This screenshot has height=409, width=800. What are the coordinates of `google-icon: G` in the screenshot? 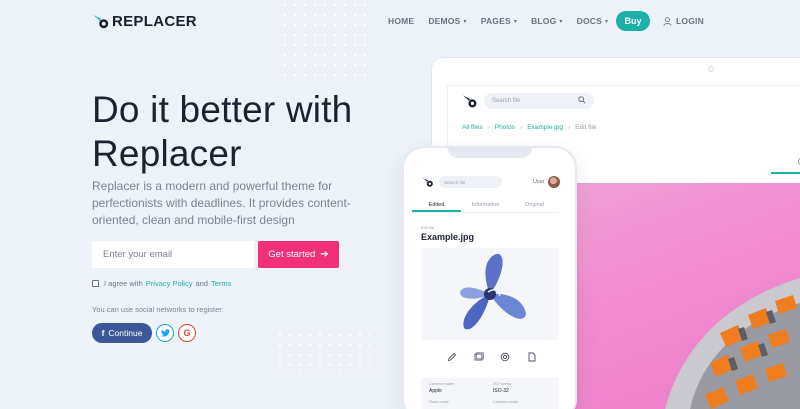 It's located at (187, 333).